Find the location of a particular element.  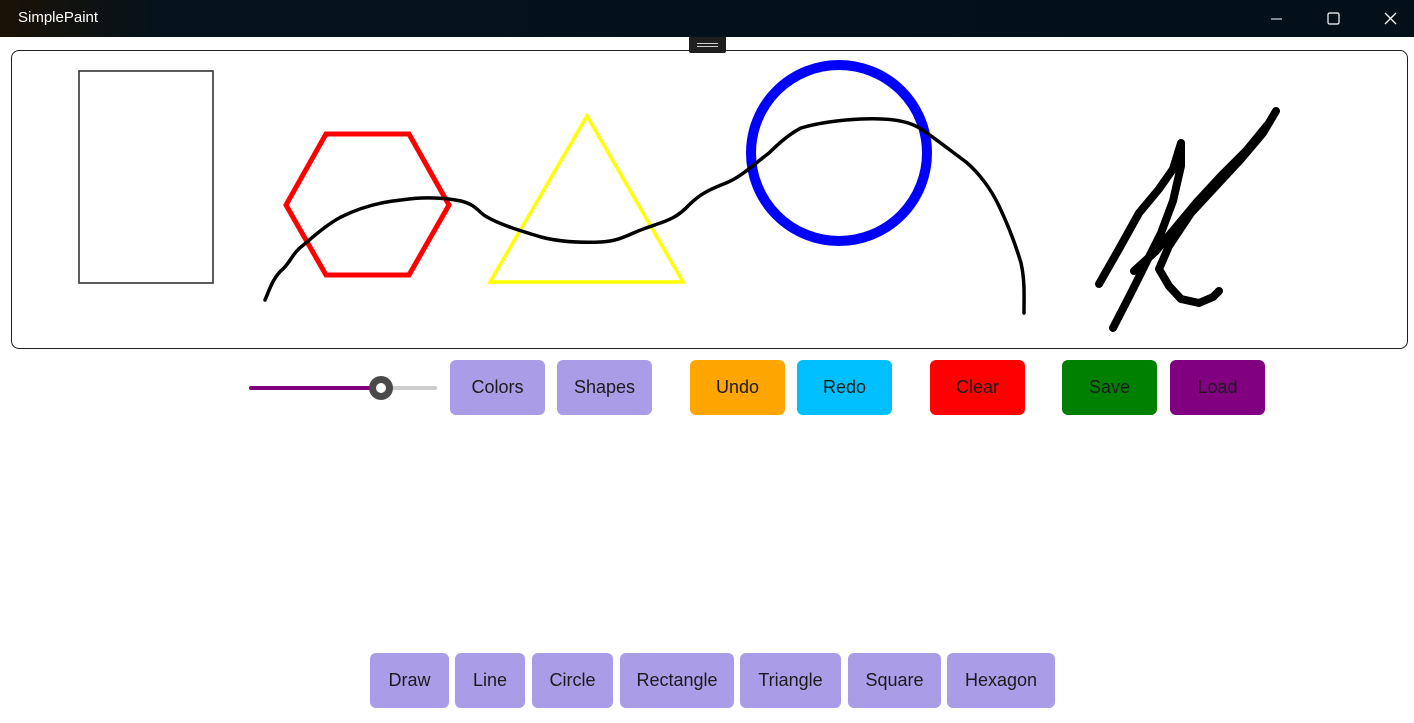

close-icon is located at coordinates (1390, 18).